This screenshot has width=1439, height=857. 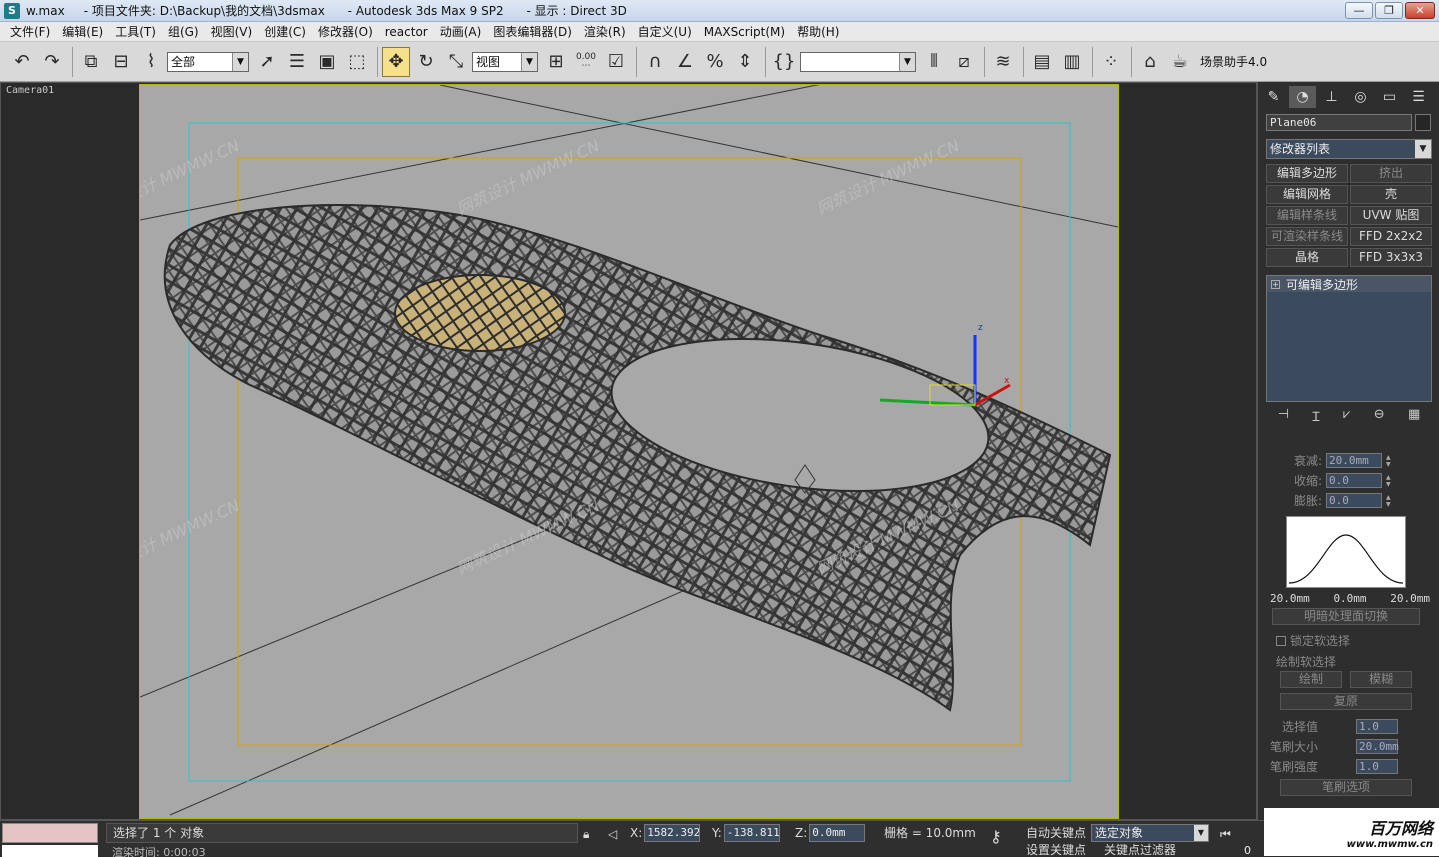 What do you see at coordinates (818, 32) in the screenshot?
I see `menu-help: 帮助(H)` at bounding box center [818, 32].